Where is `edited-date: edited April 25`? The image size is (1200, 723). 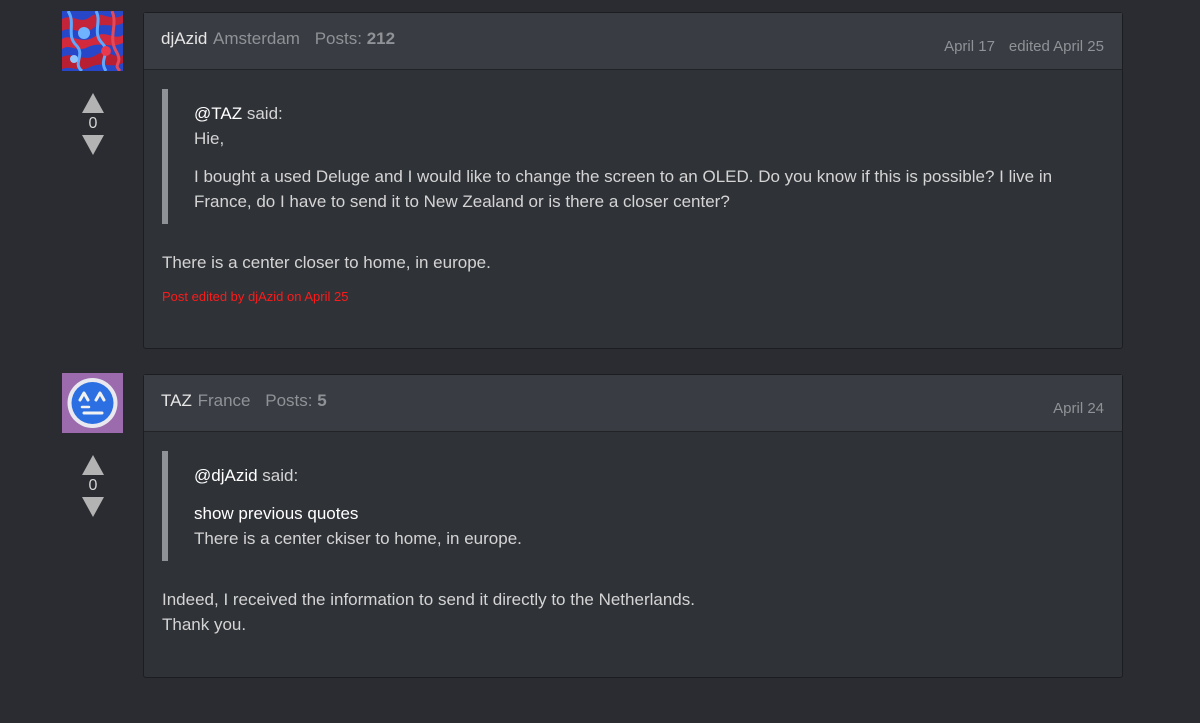
edited-date: edited April 25 is located at coordinates (1056, 46).